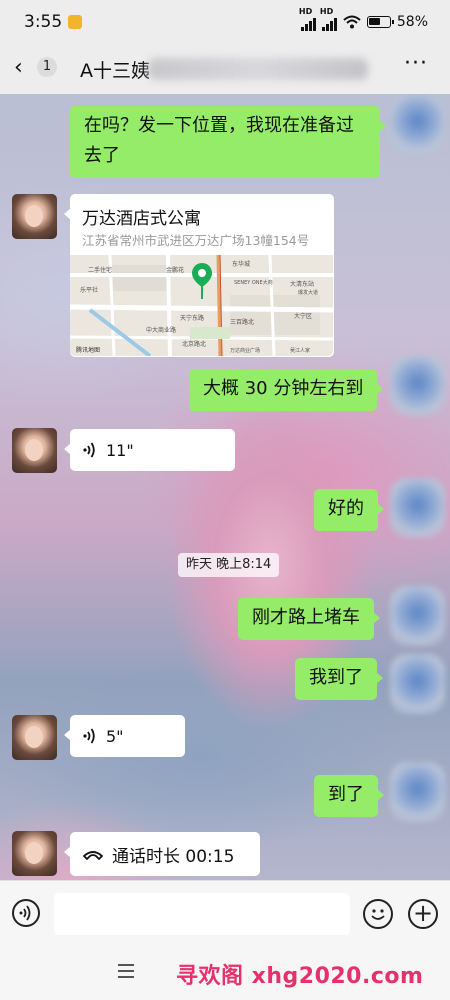 Image resolution: width=450 pixels, height=1000 pixels. Describe the element at coordinates (102, 155) in the screenshot. I see `message-text-line-2: 去了` at that location.